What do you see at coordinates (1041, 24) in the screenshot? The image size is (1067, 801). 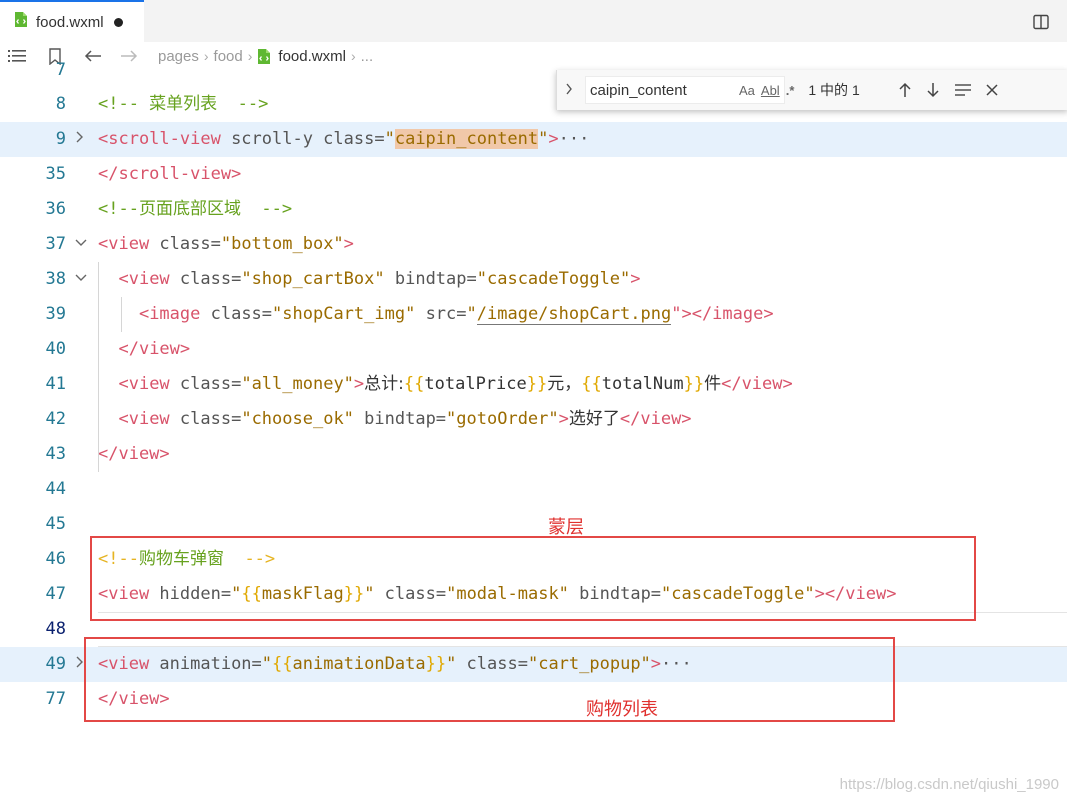 I see `split-editor-icon` at bounding box center [1041, 24].